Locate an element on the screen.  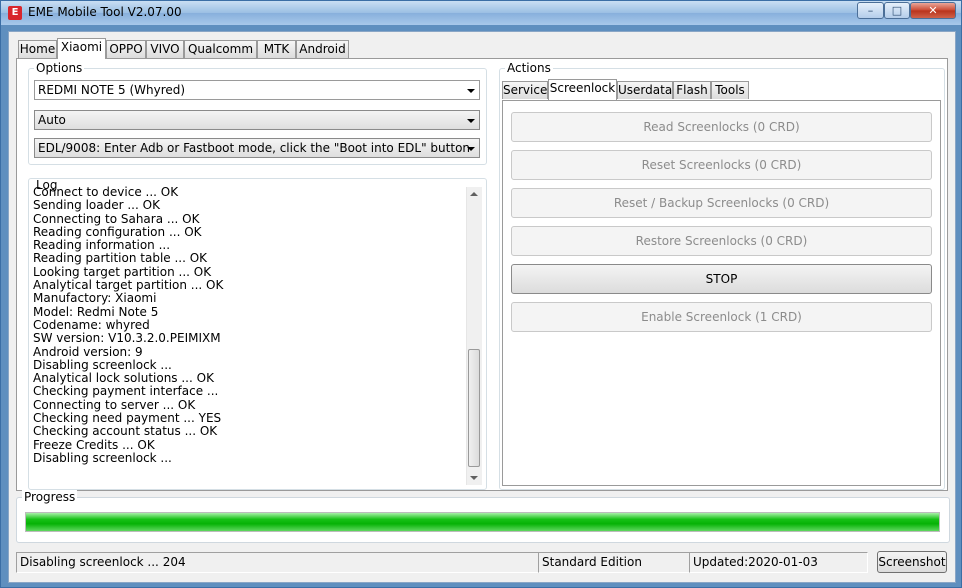
tab-service: Service is located at coordinates (525, 90).